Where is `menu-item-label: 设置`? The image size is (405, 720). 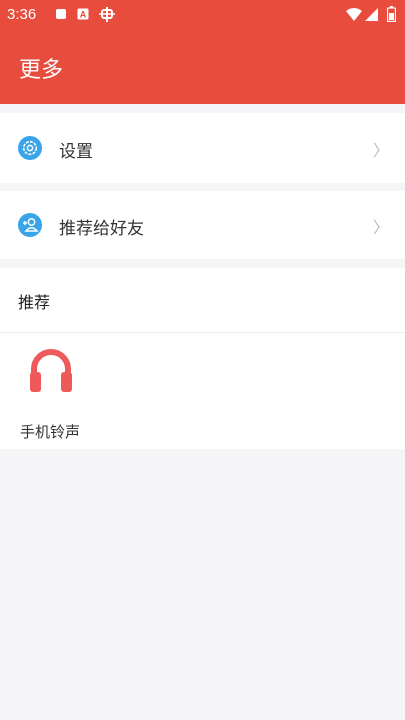 menu-item-label: 设置 is located at coordinates (76, 152).